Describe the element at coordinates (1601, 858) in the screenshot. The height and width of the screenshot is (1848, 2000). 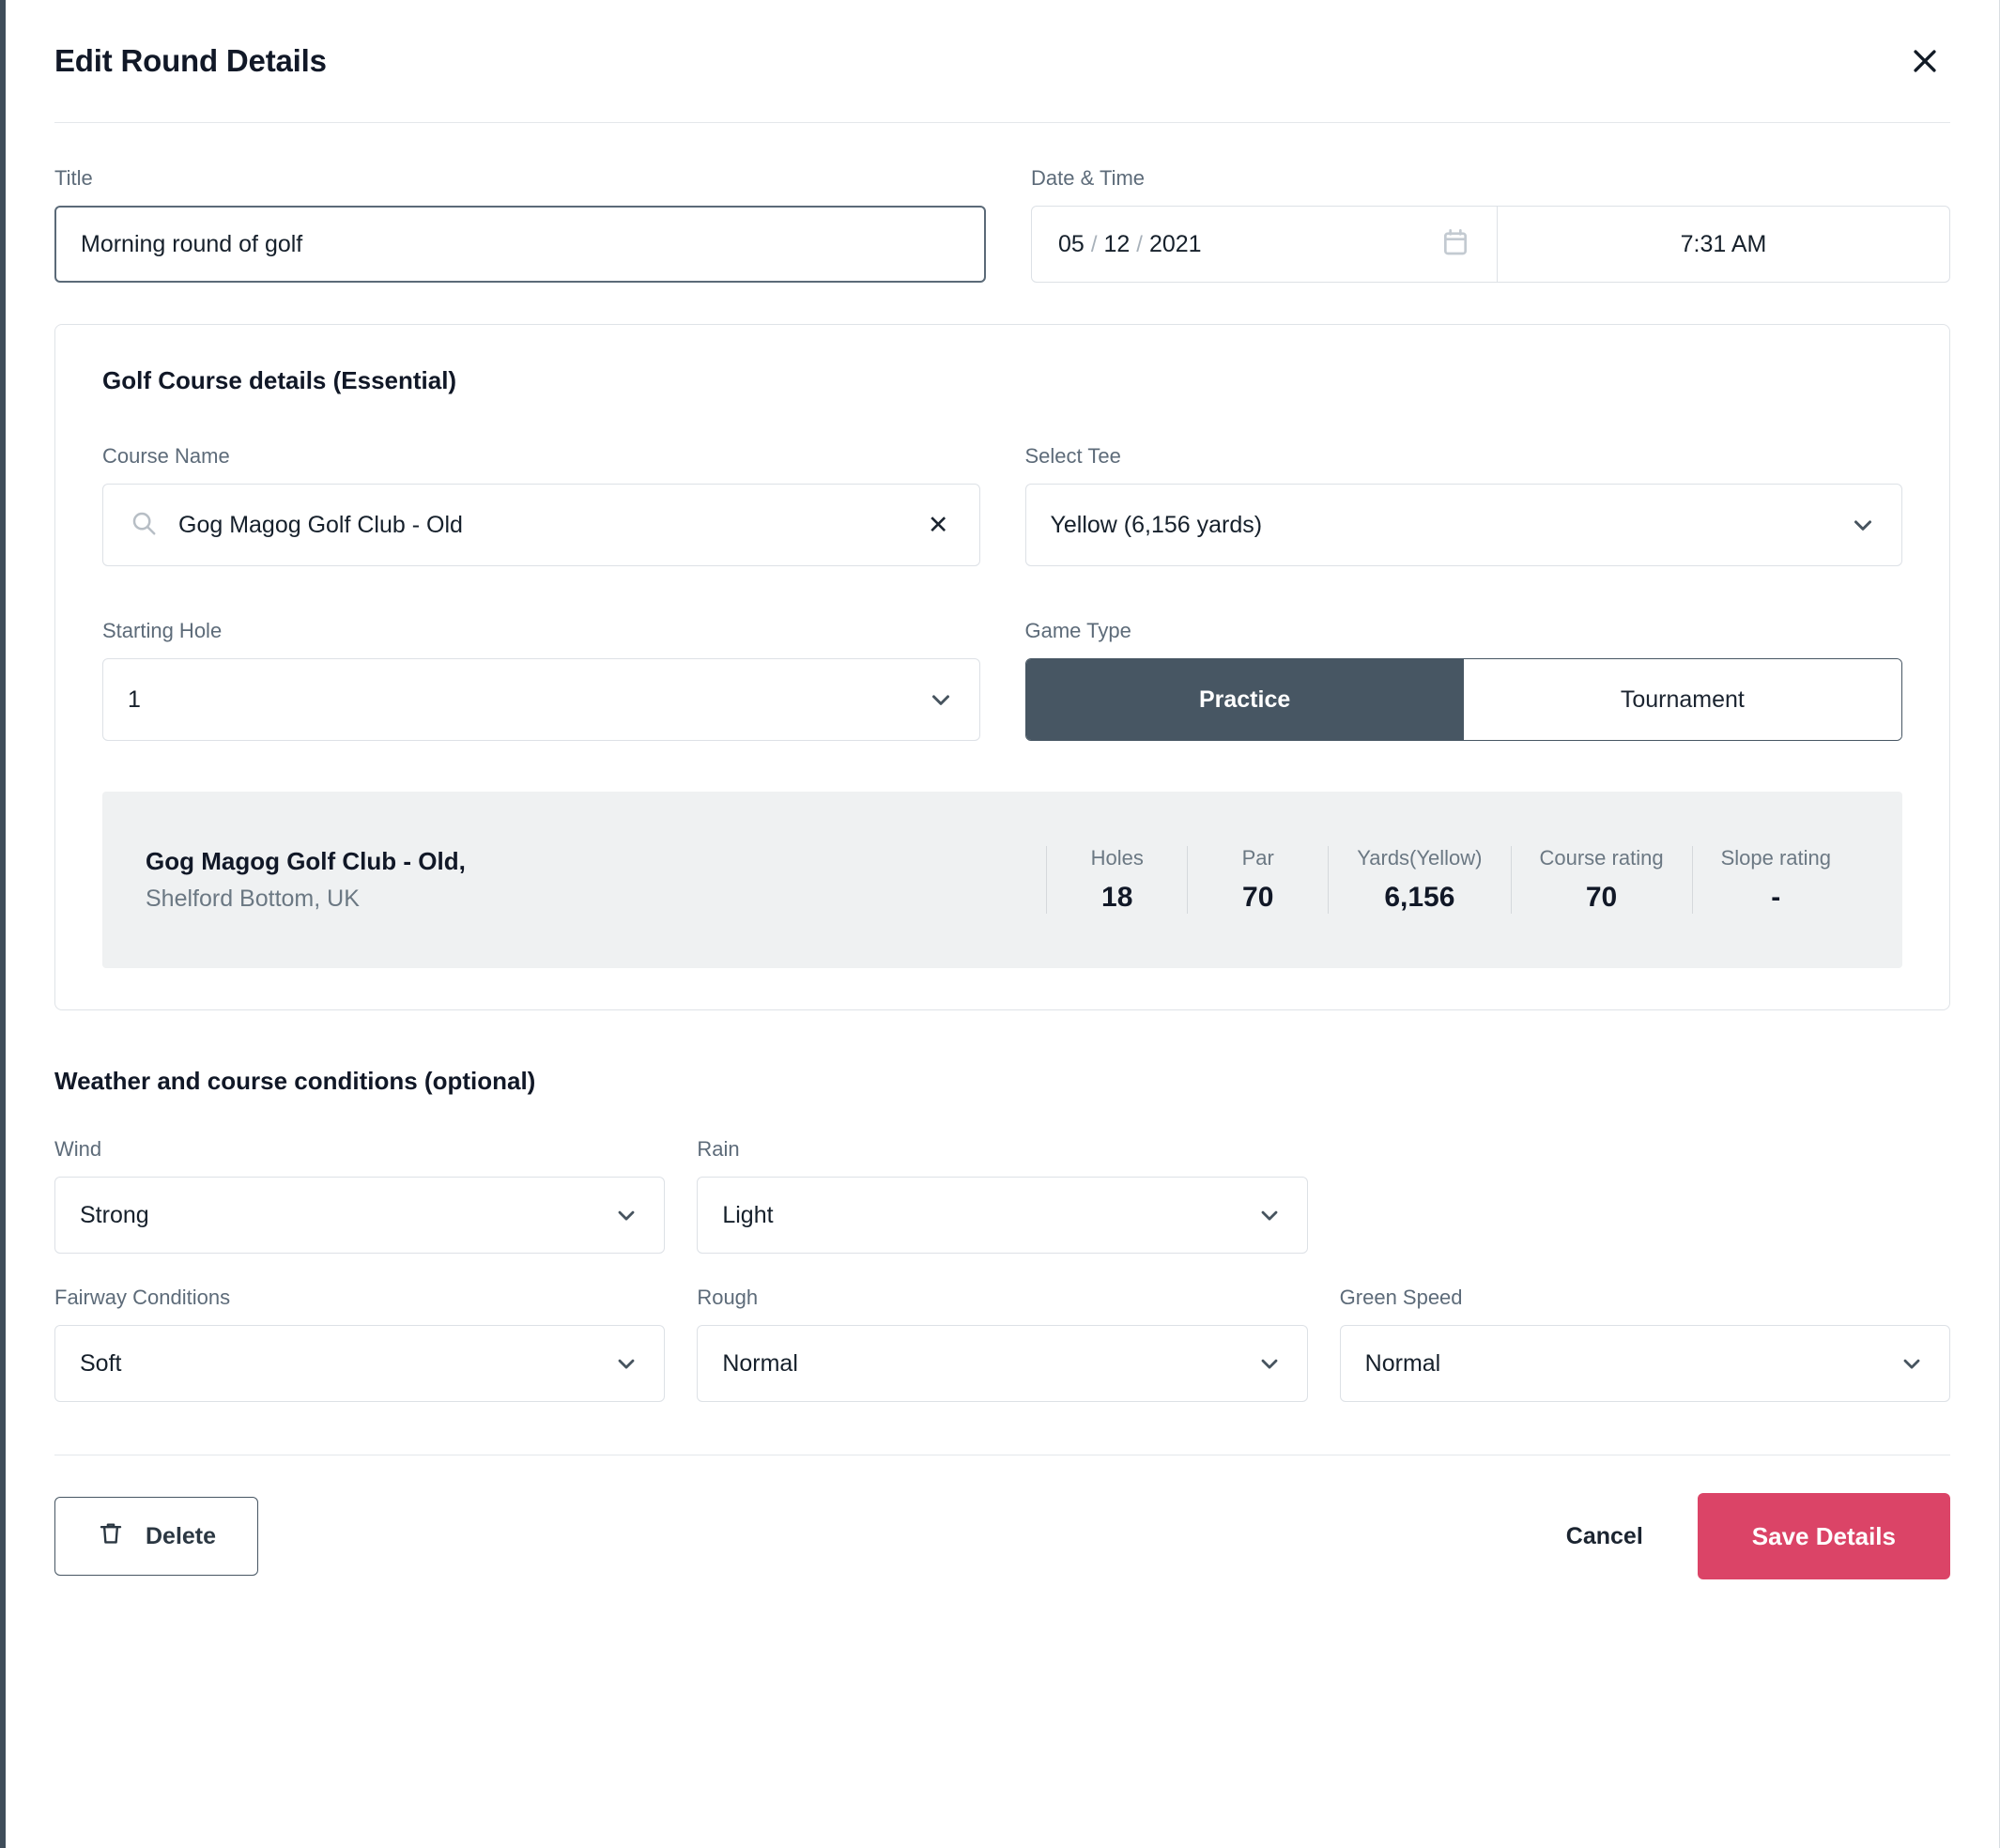
I see `stat-course-rating-label: Course rating` at that location.